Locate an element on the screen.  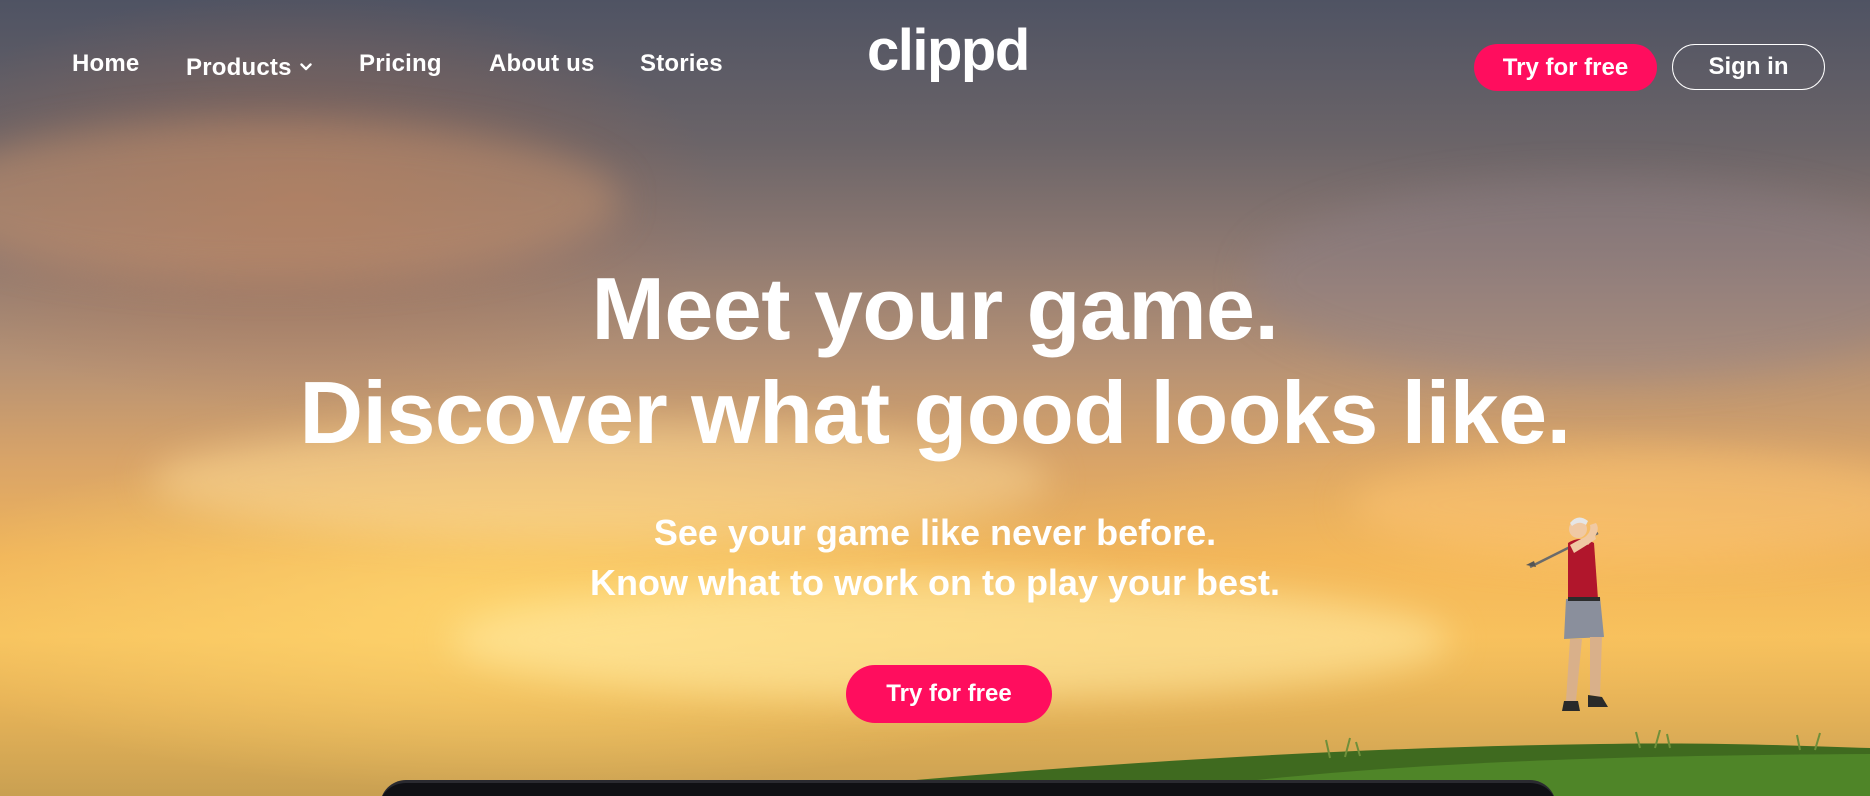
hero-headline-line2: Discover what good looks like. is located at coordinates (935, 412).